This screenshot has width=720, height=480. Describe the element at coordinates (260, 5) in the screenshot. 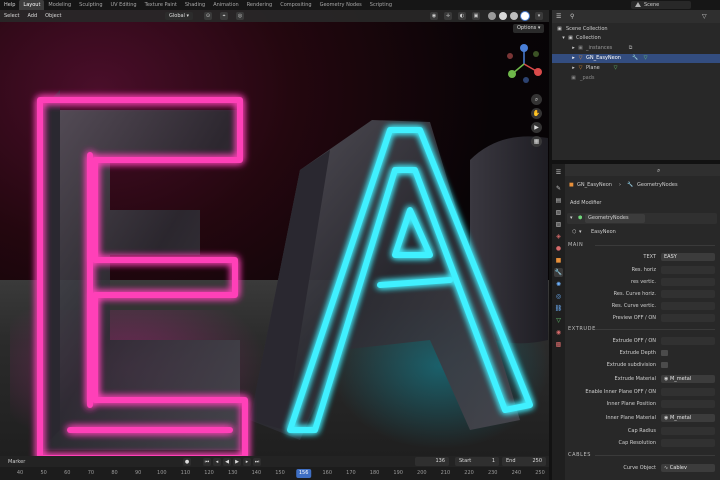

I see `workspace-tab-rendering: Rendering` at that location.